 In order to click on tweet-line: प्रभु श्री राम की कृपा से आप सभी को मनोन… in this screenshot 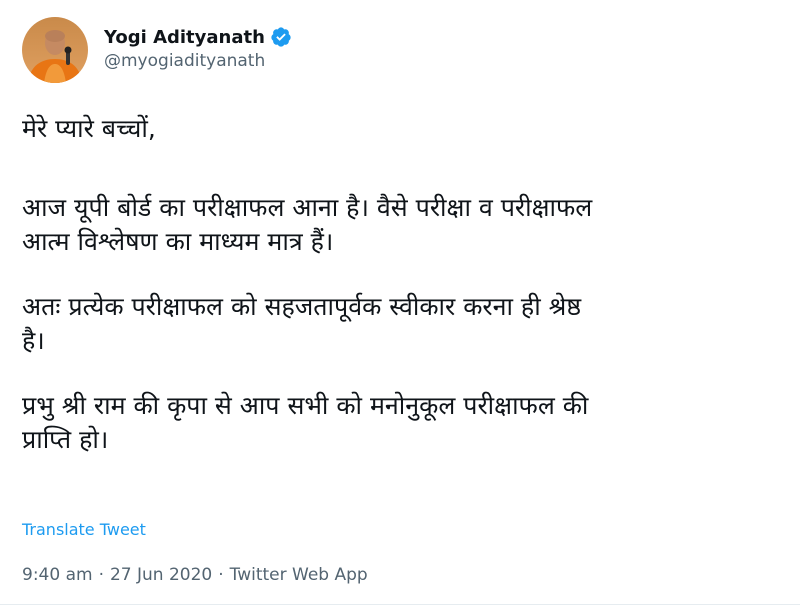, I will do `click(305, 405)`.